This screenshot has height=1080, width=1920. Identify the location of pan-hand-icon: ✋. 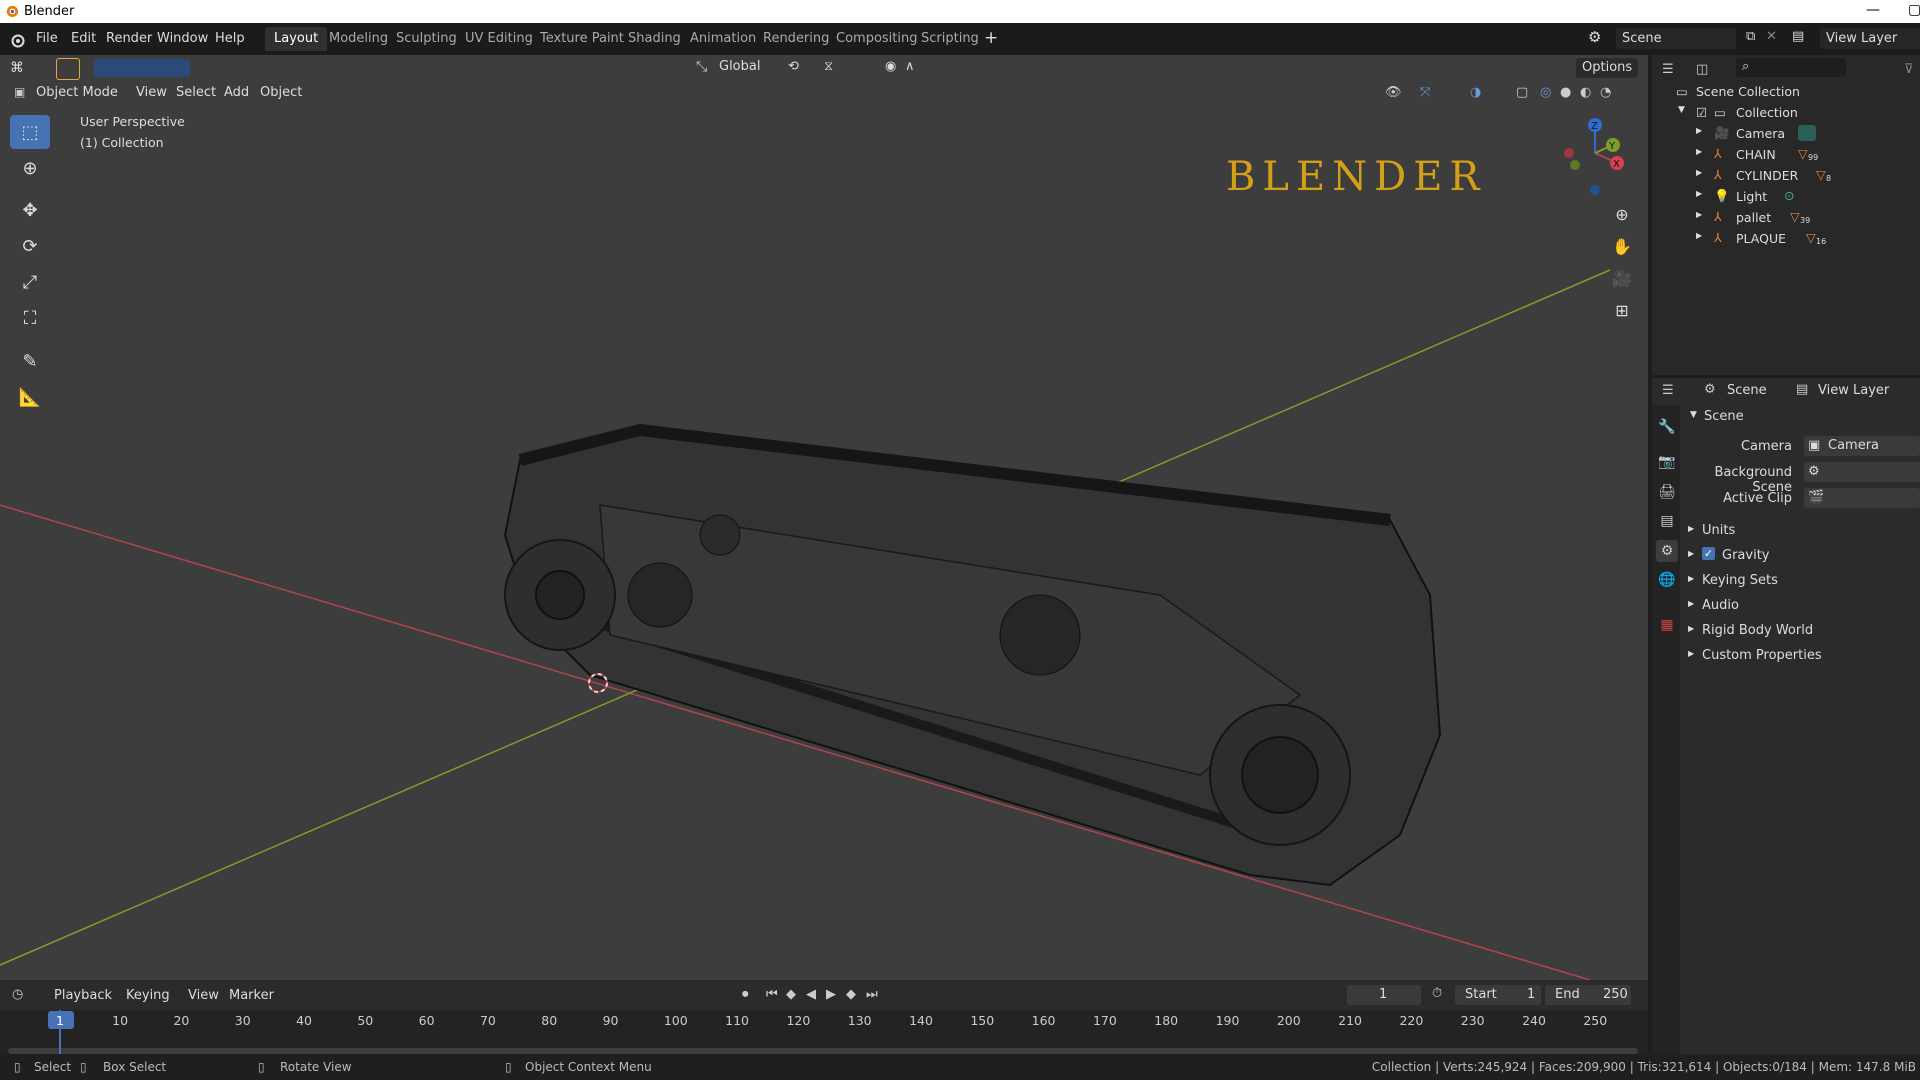
(1622, 246).